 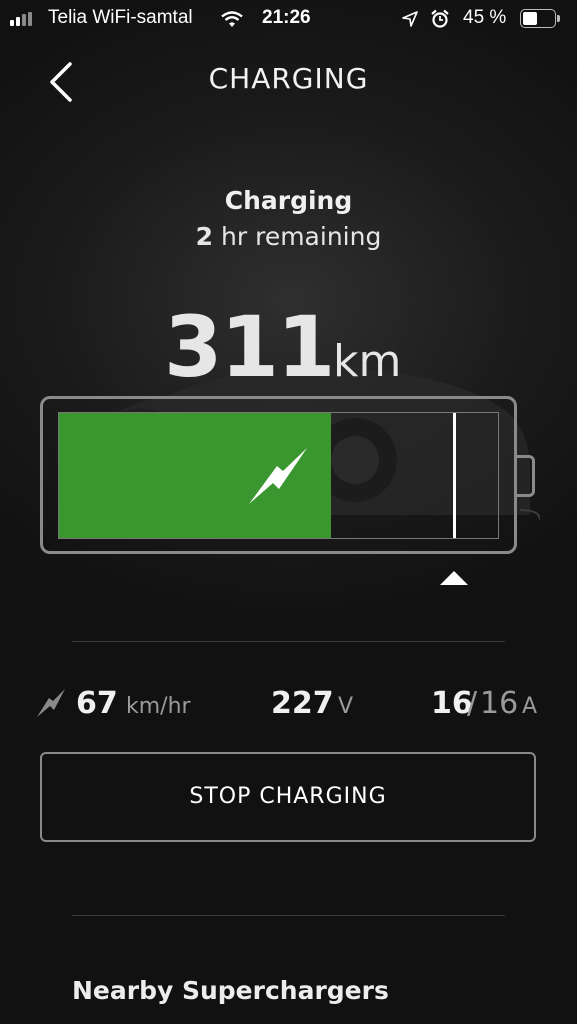 I want to click on lightning-bolt-icon, so click(x=278, y=476).